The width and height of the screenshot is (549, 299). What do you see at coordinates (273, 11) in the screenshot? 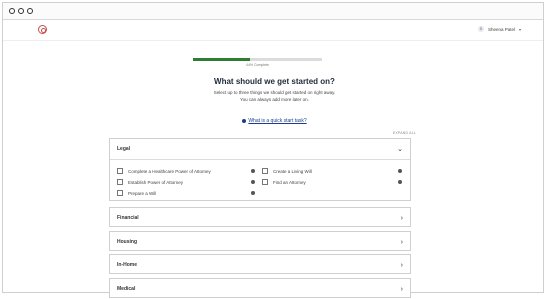
I see `window-titlebar` at bounding box center [273, 11].